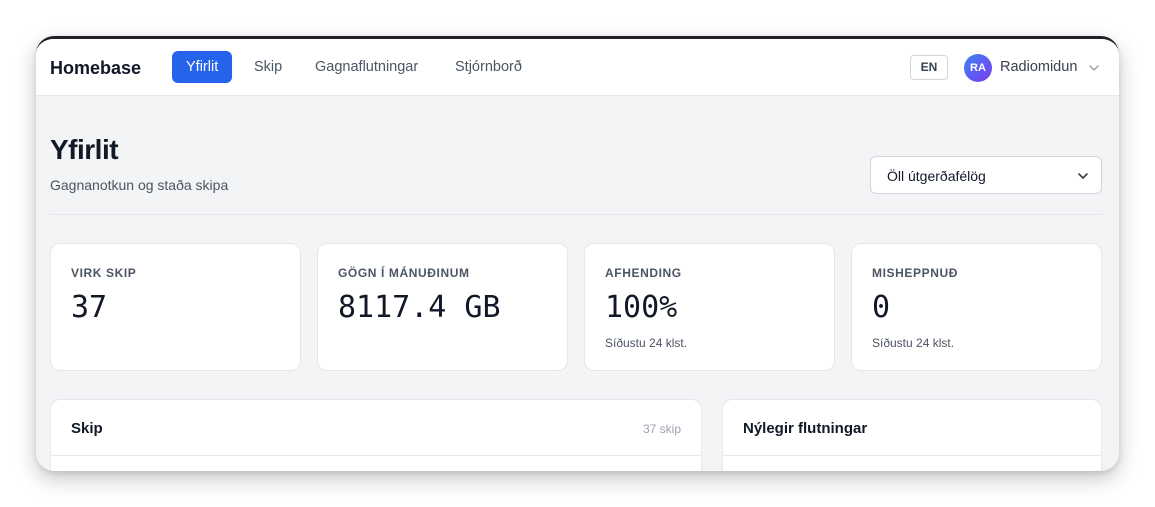 This screenshot has height=507, width=1155. Describe the element at coordinates (89, 307) in the screenshot. I see `stat-value: 37` at that location.